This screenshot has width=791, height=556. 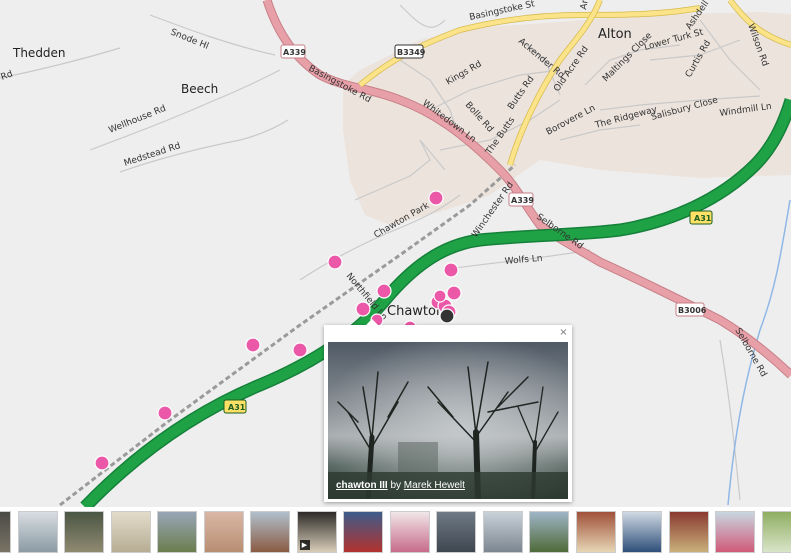 I want to click on popup-caption: chawton III by Marek Hewelt, so click(x=400, y=485).